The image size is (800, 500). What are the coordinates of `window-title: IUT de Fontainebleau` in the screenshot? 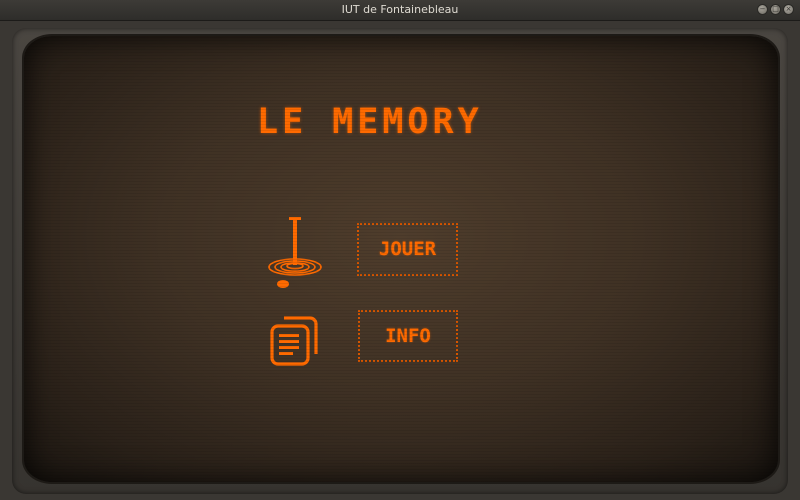 It's located at (400, 9).